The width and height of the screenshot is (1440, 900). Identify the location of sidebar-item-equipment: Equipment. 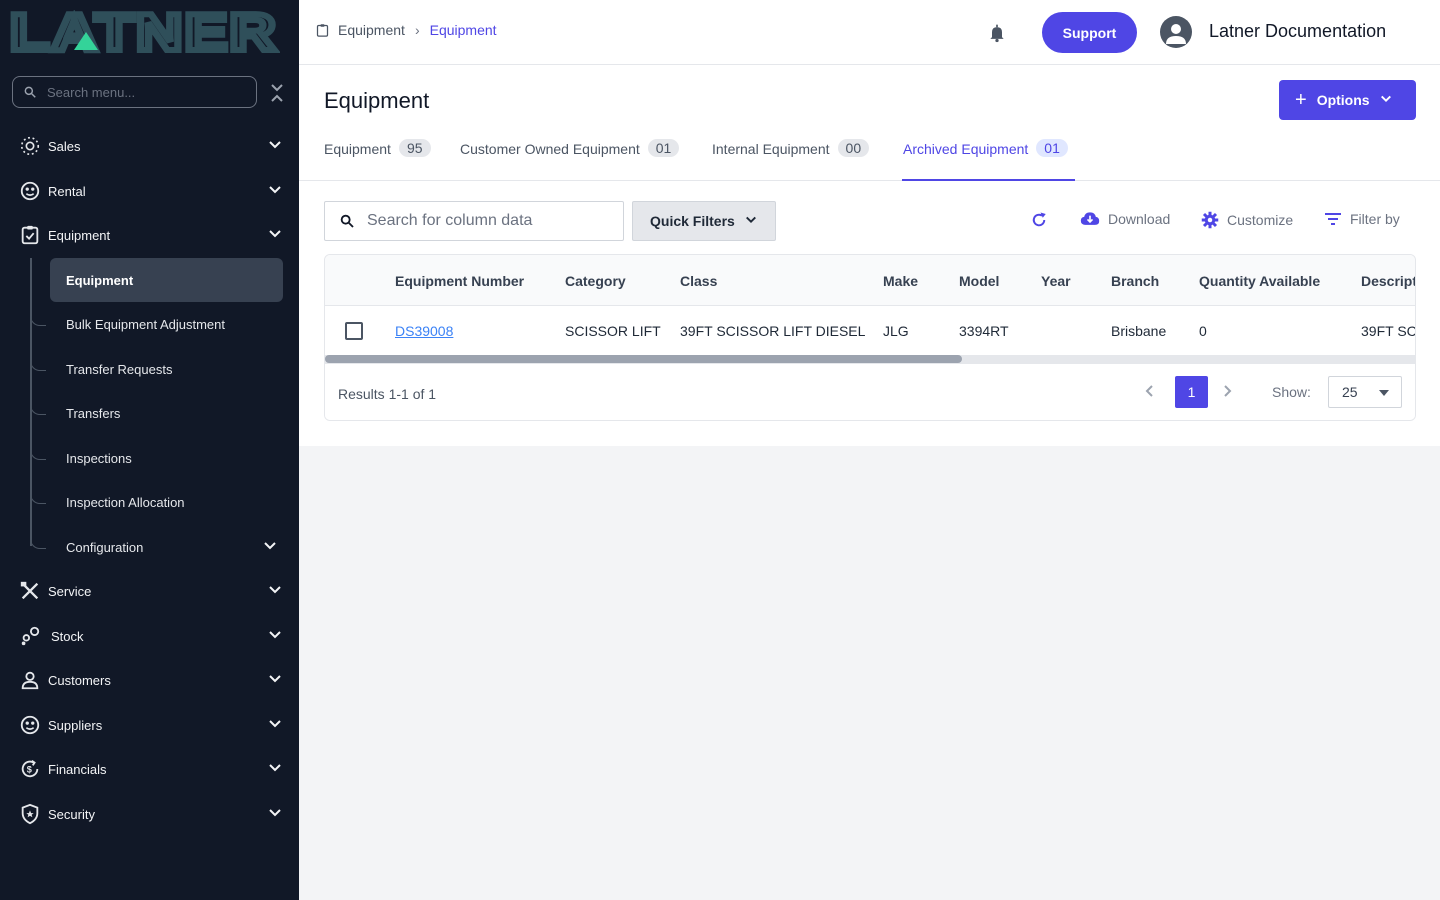
(152, 235).